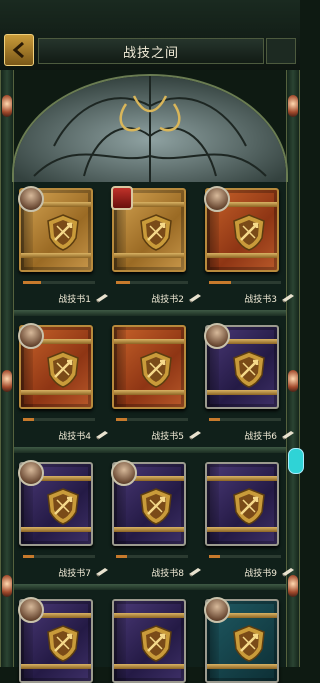 The height and width of the screenshot is (683, 320). What do you see at coordinates (150, 35) in the screenshot?
I see `header-bar: 战技之间` at bounding box center [150, 35].